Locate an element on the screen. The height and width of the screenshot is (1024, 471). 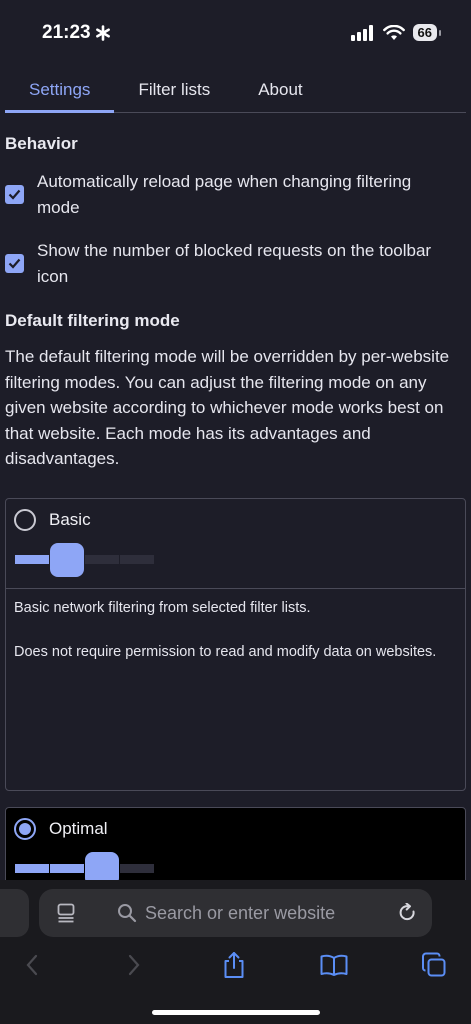
share-button is located at coordinates (234, 965).